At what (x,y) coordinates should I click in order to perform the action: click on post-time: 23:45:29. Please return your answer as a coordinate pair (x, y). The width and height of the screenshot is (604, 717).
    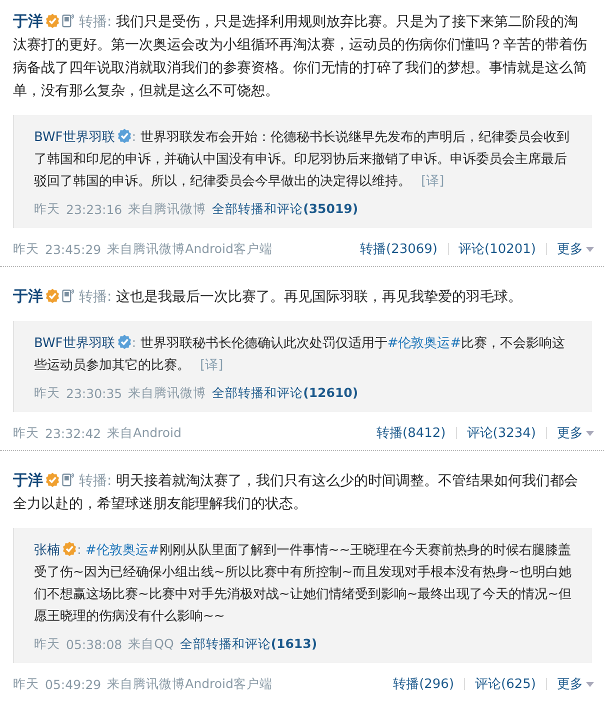
    Looking at the image, I should click on (73, 249).